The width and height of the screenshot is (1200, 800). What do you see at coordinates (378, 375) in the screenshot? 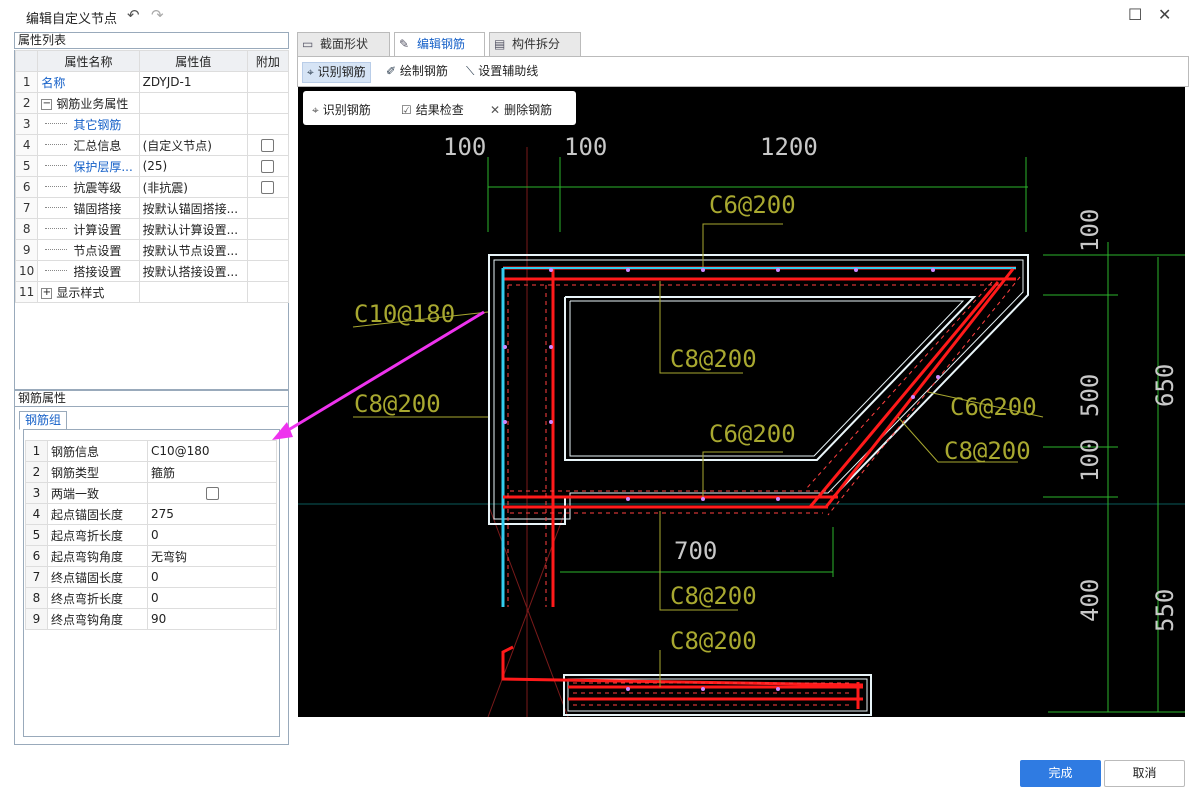
I see `annotation-arrow` at bounding box center [378, 375].